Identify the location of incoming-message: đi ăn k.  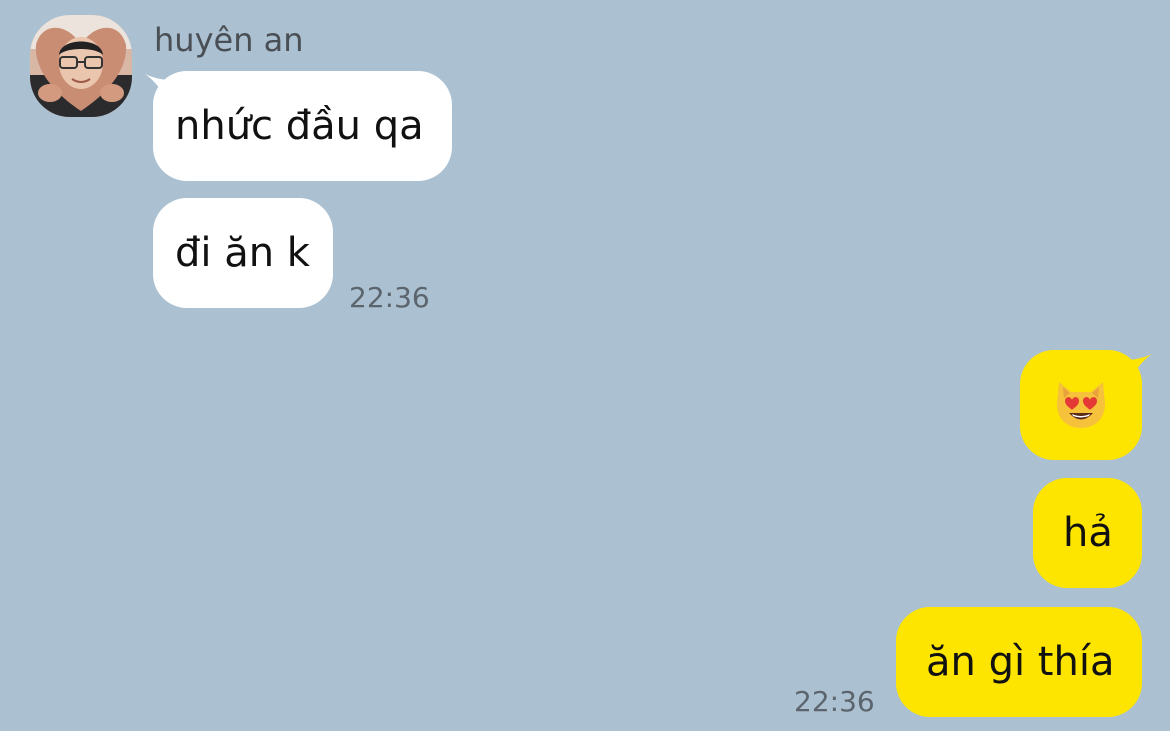
(243, 253).